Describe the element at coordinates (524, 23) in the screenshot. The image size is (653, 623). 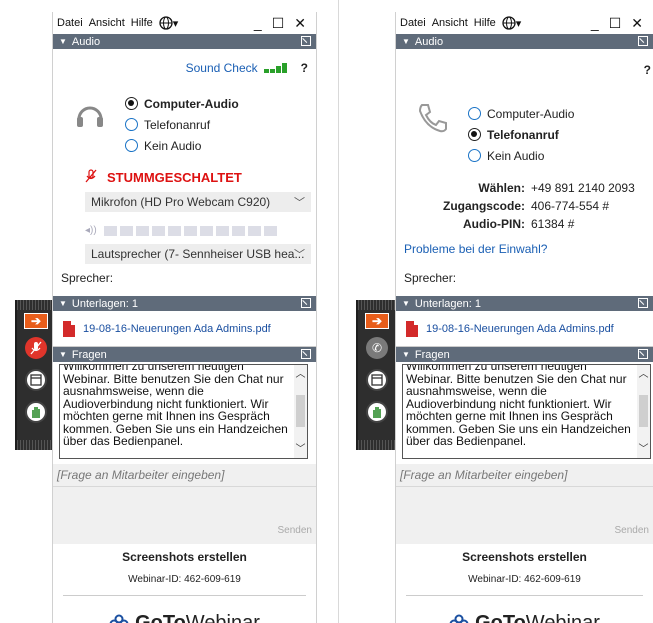
I see `menu-bar: Datei Ansicht Hilfe ▾ _ ☐ ✕` at that location.